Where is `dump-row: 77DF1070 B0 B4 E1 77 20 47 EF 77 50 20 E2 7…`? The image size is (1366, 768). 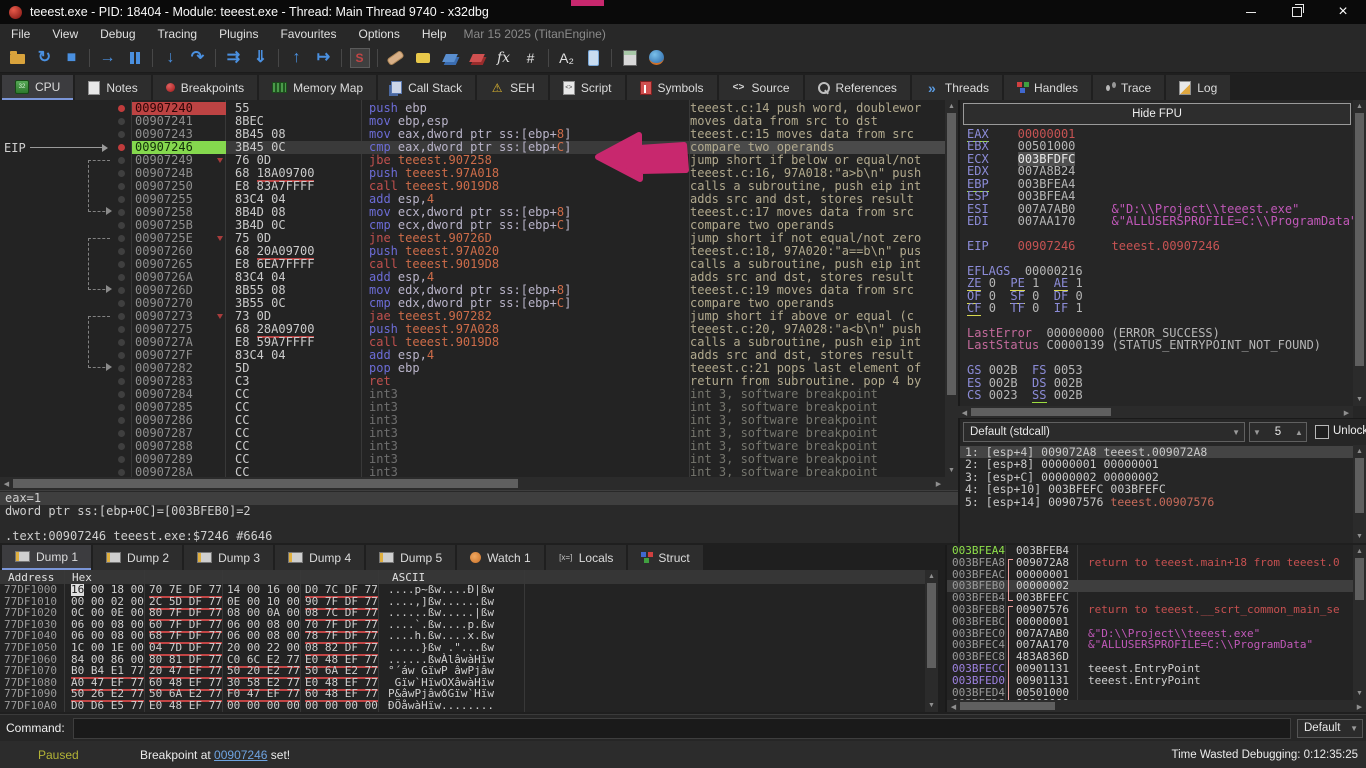
dump-row: 77DF1070 B0 B4 E1 77 20 47 EF 77 50 20 E2 7… is located at coordinates (462, 672).